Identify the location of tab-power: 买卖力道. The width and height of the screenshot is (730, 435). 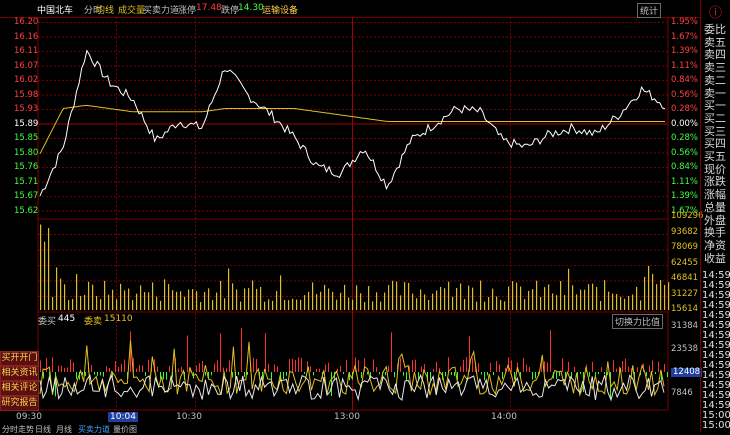
(94, 429).